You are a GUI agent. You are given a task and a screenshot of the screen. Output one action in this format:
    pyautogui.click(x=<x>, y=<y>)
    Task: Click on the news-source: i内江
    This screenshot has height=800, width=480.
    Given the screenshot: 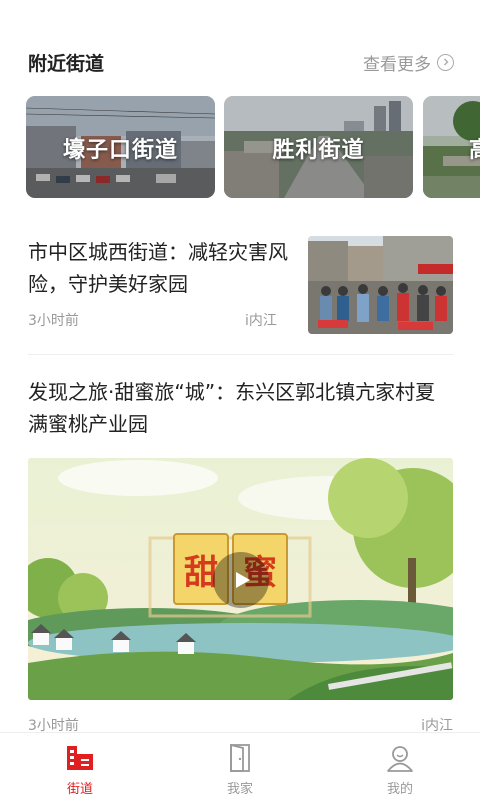 What is the action you would take?
    pyautogui.click(x=261, y=321)
    